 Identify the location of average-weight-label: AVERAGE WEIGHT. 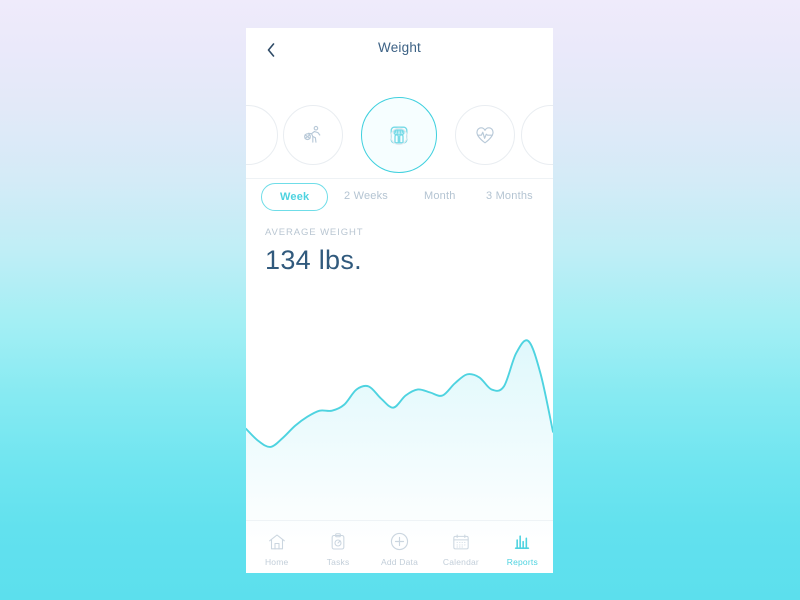
(314, 232).